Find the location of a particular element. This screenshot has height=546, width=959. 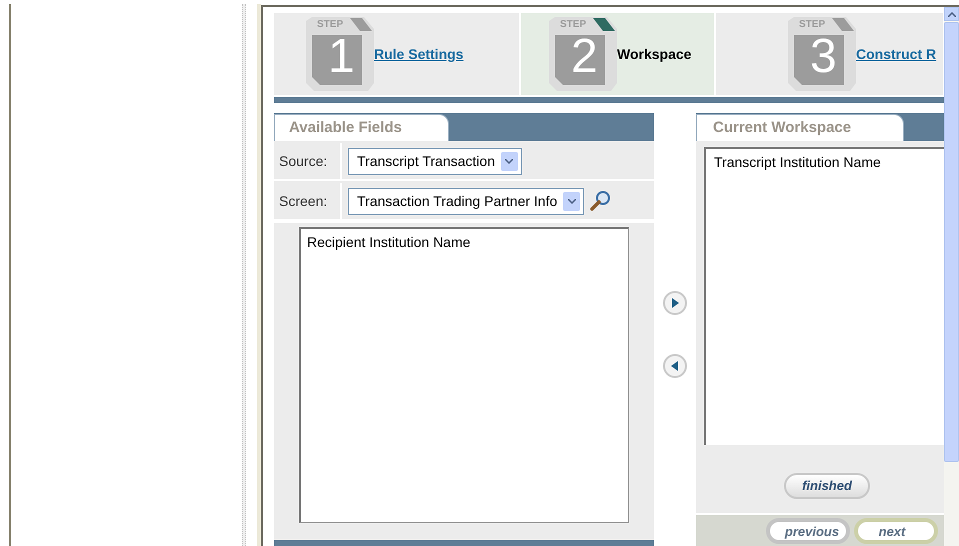

field-label: Source: is located at coordinates (308, 161).